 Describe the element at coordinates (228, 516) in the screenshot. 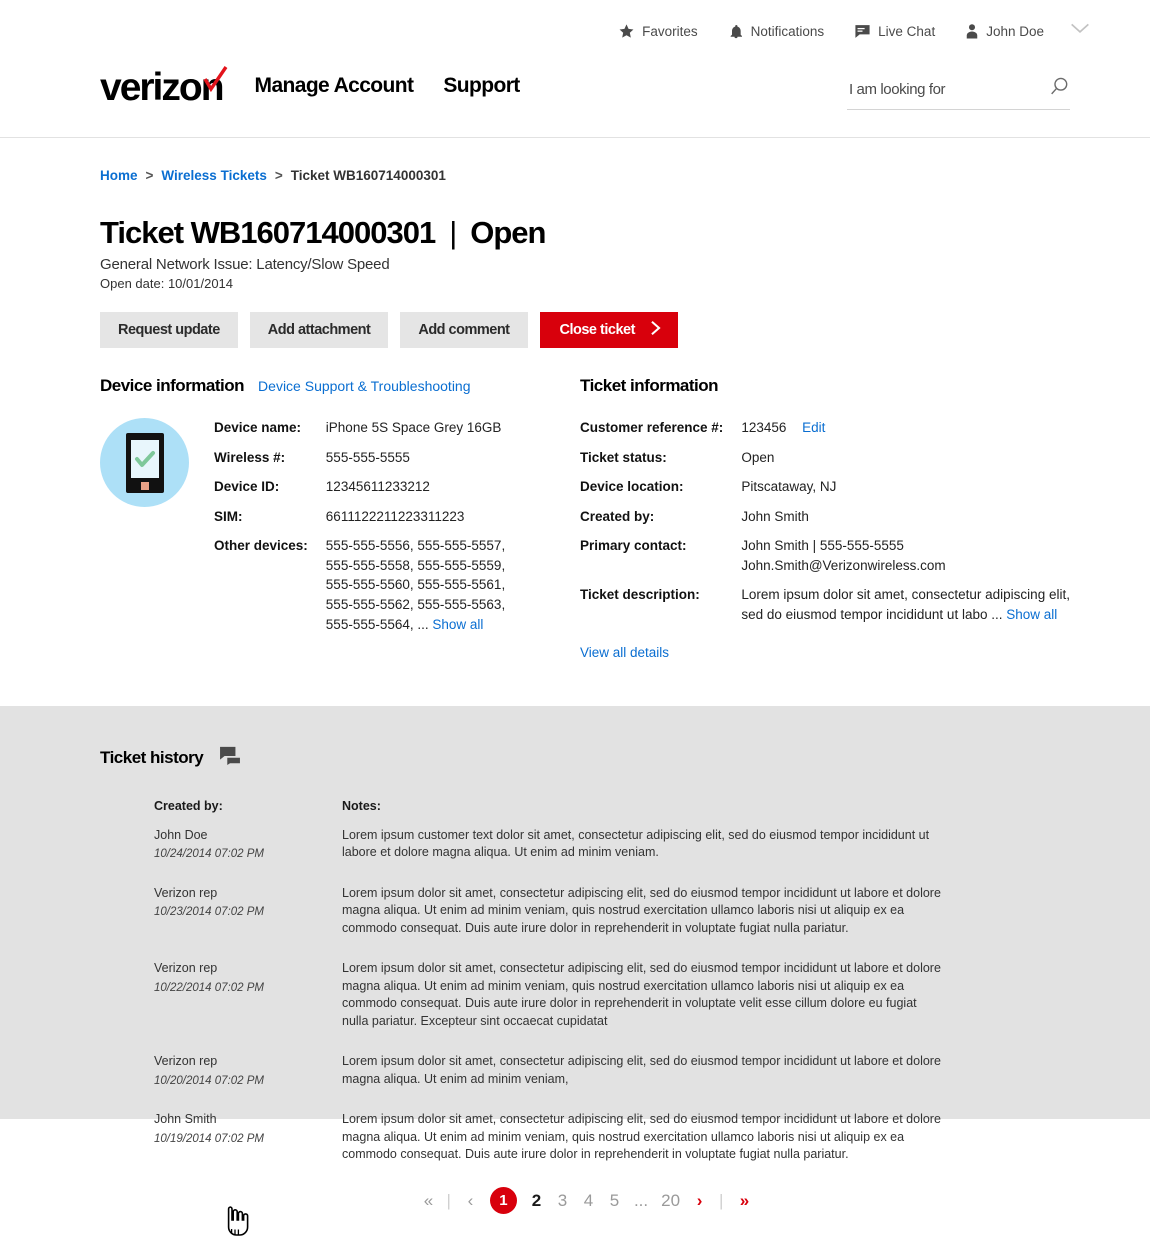

I see `field-label: SIM:` at that location.